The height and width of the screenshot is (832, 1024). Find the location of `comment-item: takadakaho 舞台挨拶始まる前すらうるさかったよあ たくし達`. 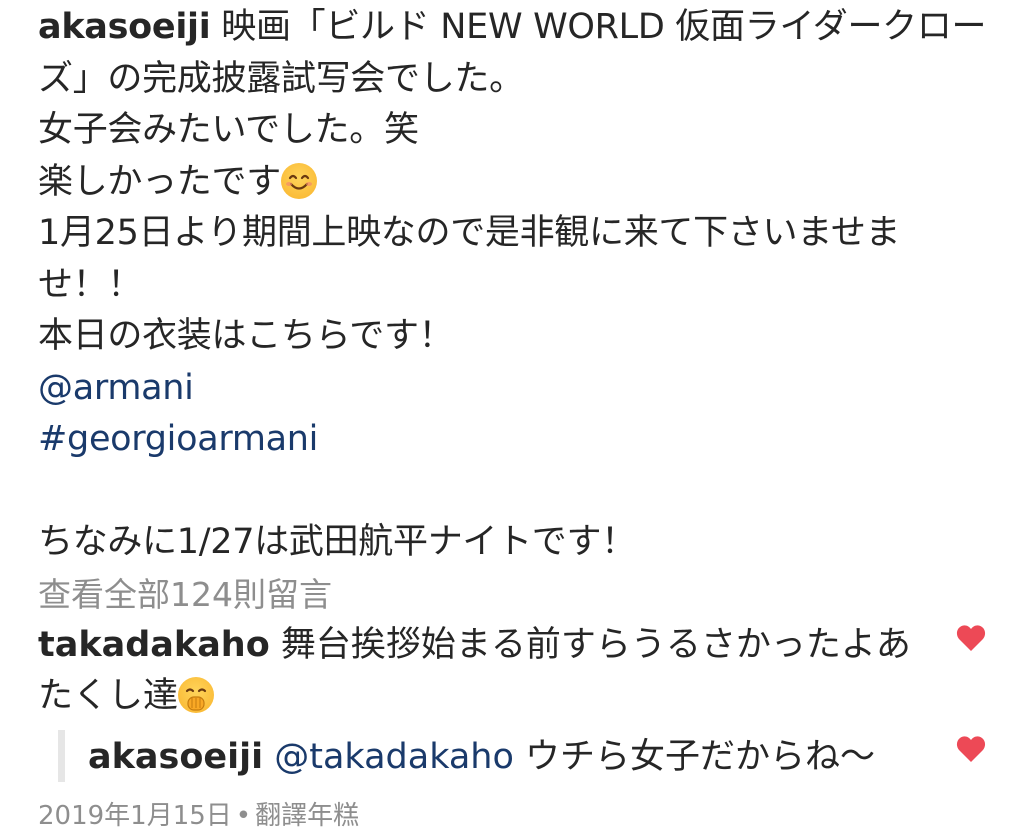

comment-item: takadakaho 舞台挨拶始まる前すらうるさかったよあ たくし達 is located at coordinates (483, 671).